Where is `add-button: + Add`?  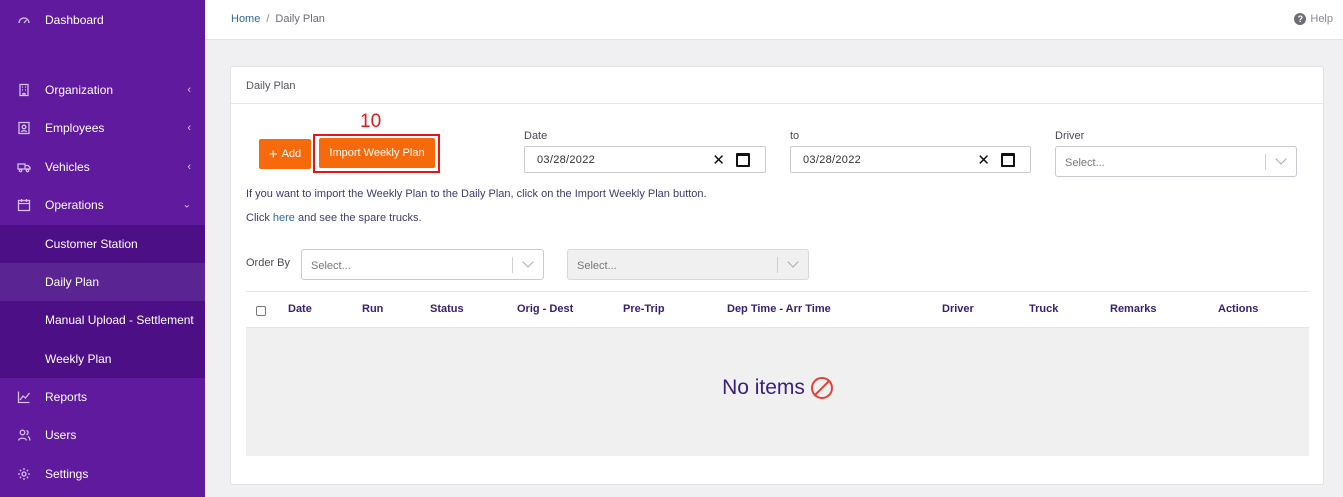
add-button: + Add is located at coordinates (285, 154).